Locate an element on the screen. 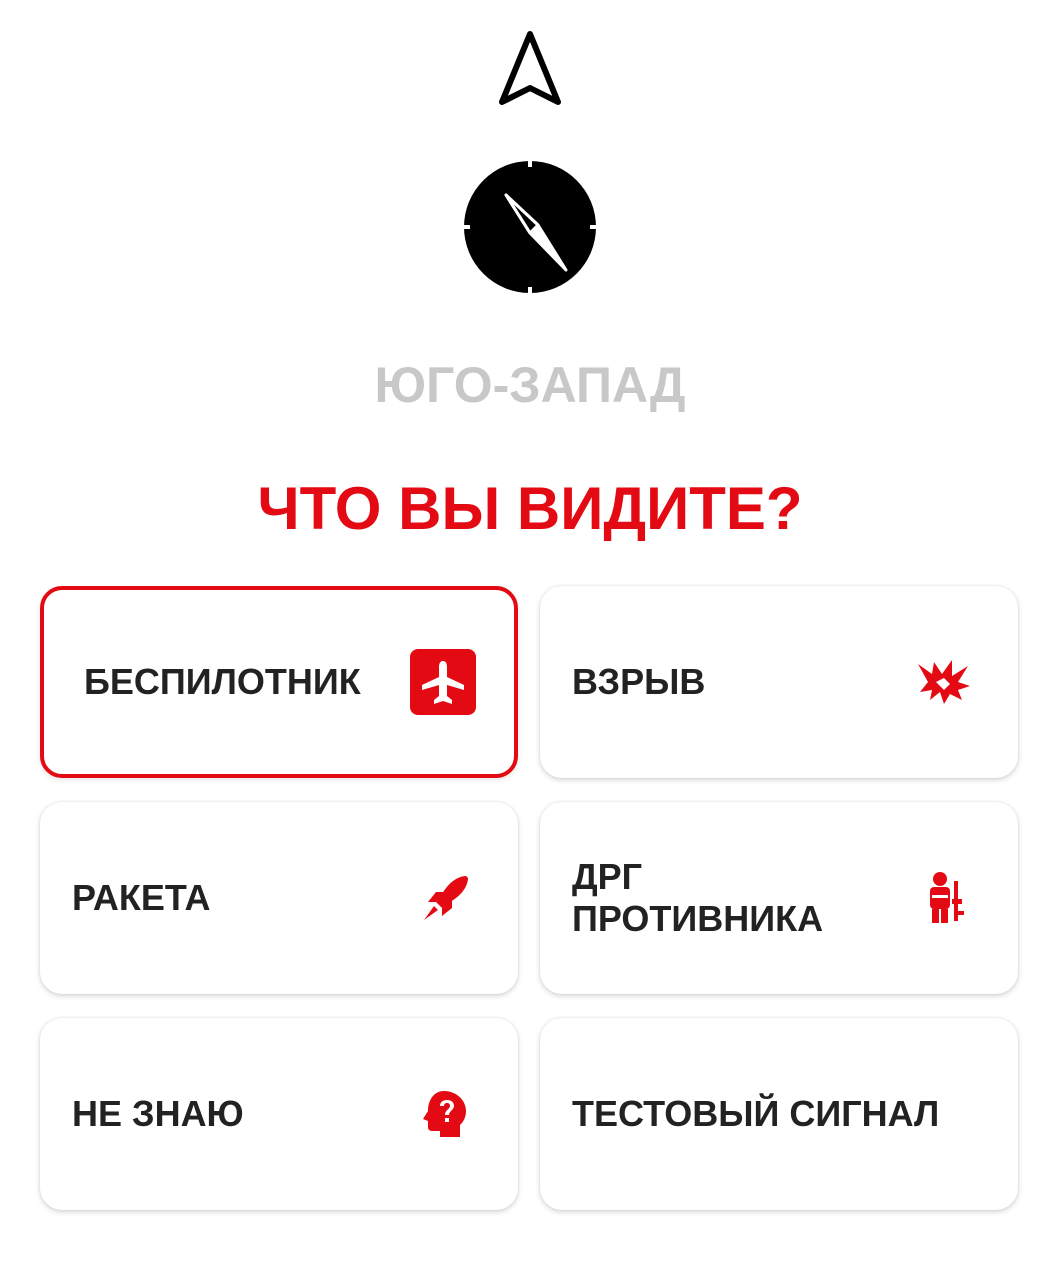 The width and height of the screenshot is (1060, 1280). option-drone-button: БЕСПИЛОТНИК is located at coordinates (279, 682).